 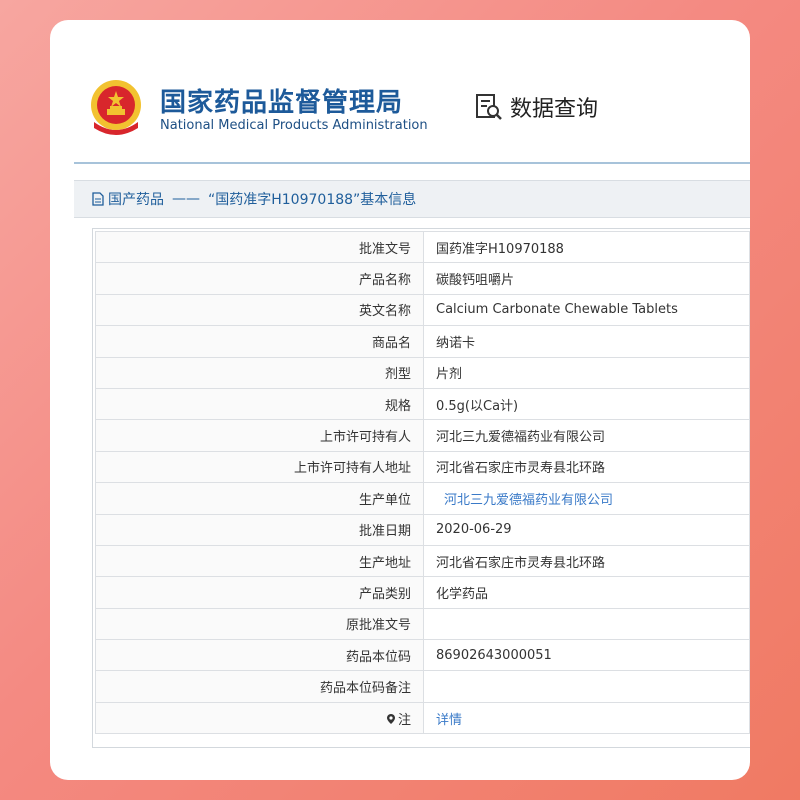 I want to click on row-label-note: 注, so click(x=259, y=718).